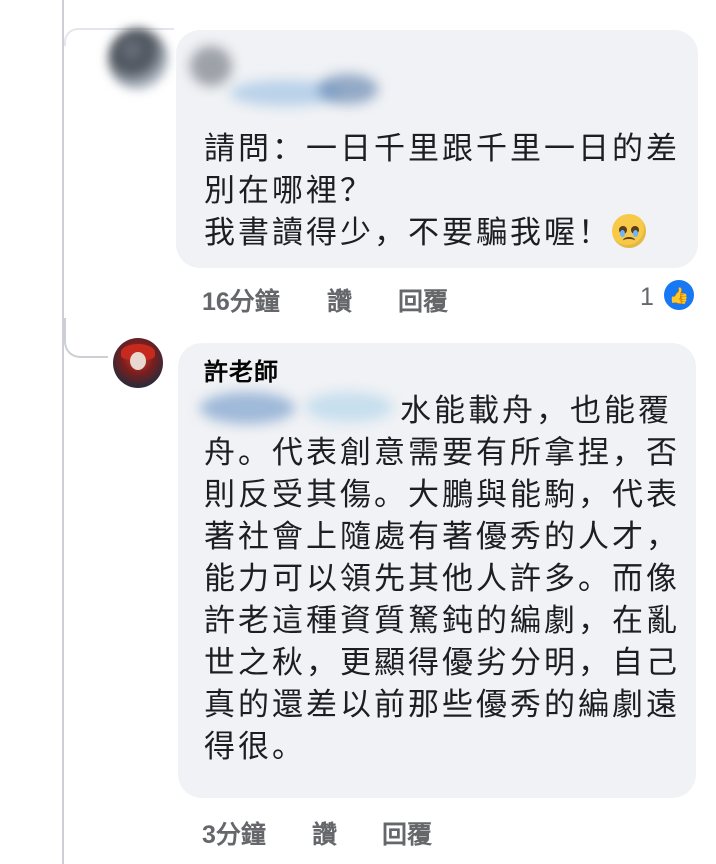 The width and height of the screenshot is (716, 864). I want to click on reaction-count: 1, so click(647, 297).